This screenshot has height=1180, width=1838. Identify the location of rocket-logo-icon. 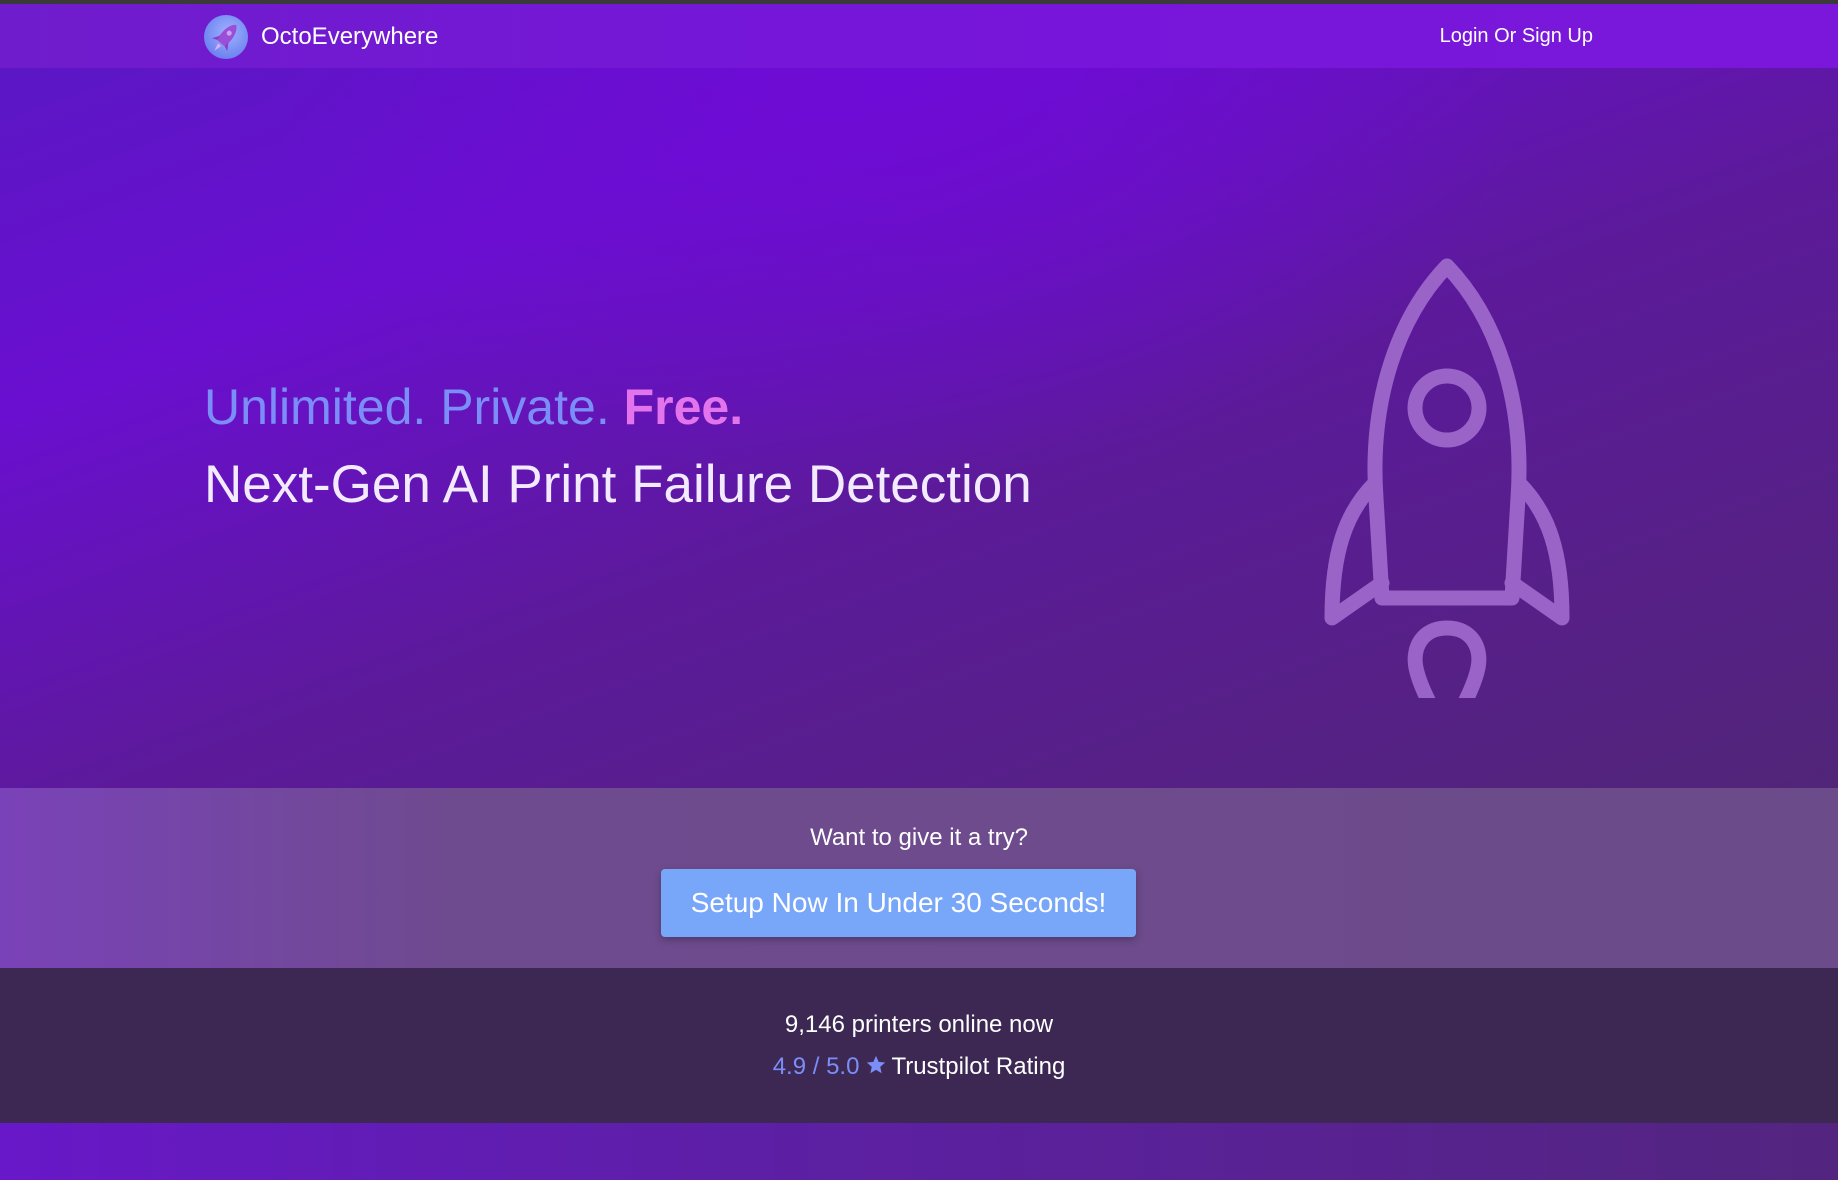
(226, 37).